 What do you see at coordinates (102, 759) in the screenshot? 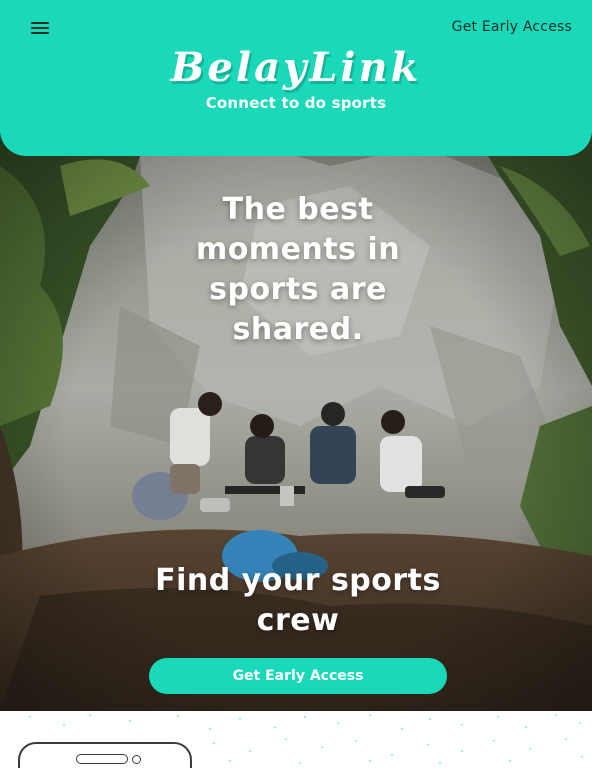
I see `phone-speaker` at bounding box center [102, 759].